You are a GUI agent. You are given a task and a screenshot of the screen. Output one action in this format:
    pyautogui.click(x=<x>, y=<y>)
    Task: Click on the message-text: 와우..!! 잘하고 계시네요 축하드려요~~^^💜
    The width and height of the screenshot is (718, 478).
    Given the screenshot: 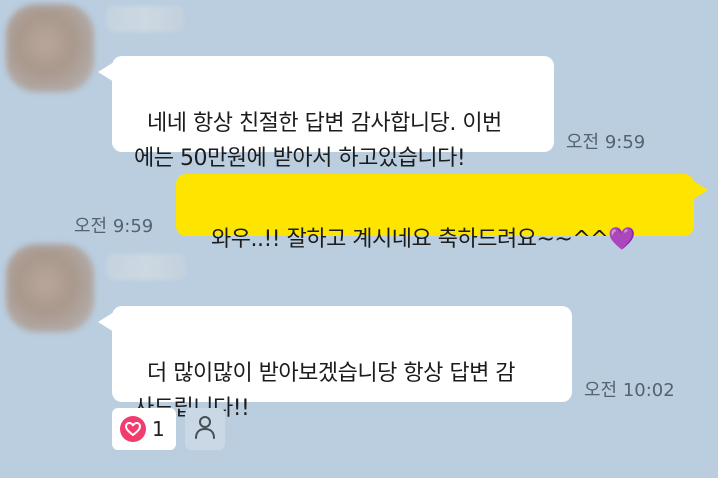 What is the action you would take?
    pyautogui.click(x=423, y=239)
    